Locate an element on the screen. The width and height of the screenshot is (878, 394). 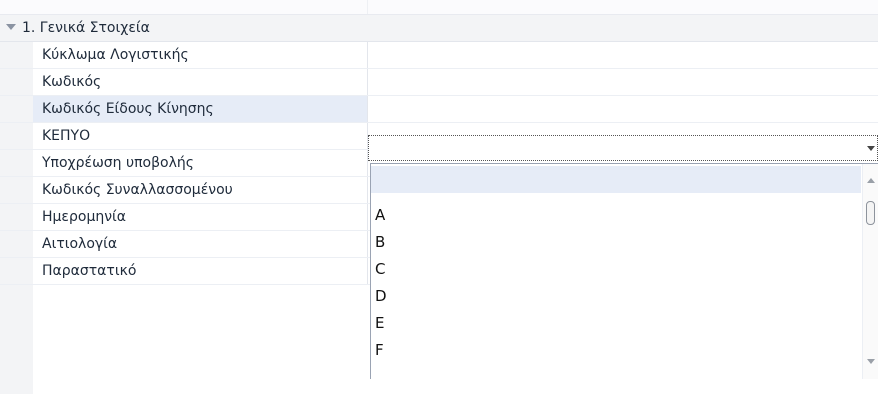
scroll-up-arrow-icon is located at coordinates (871, 180).